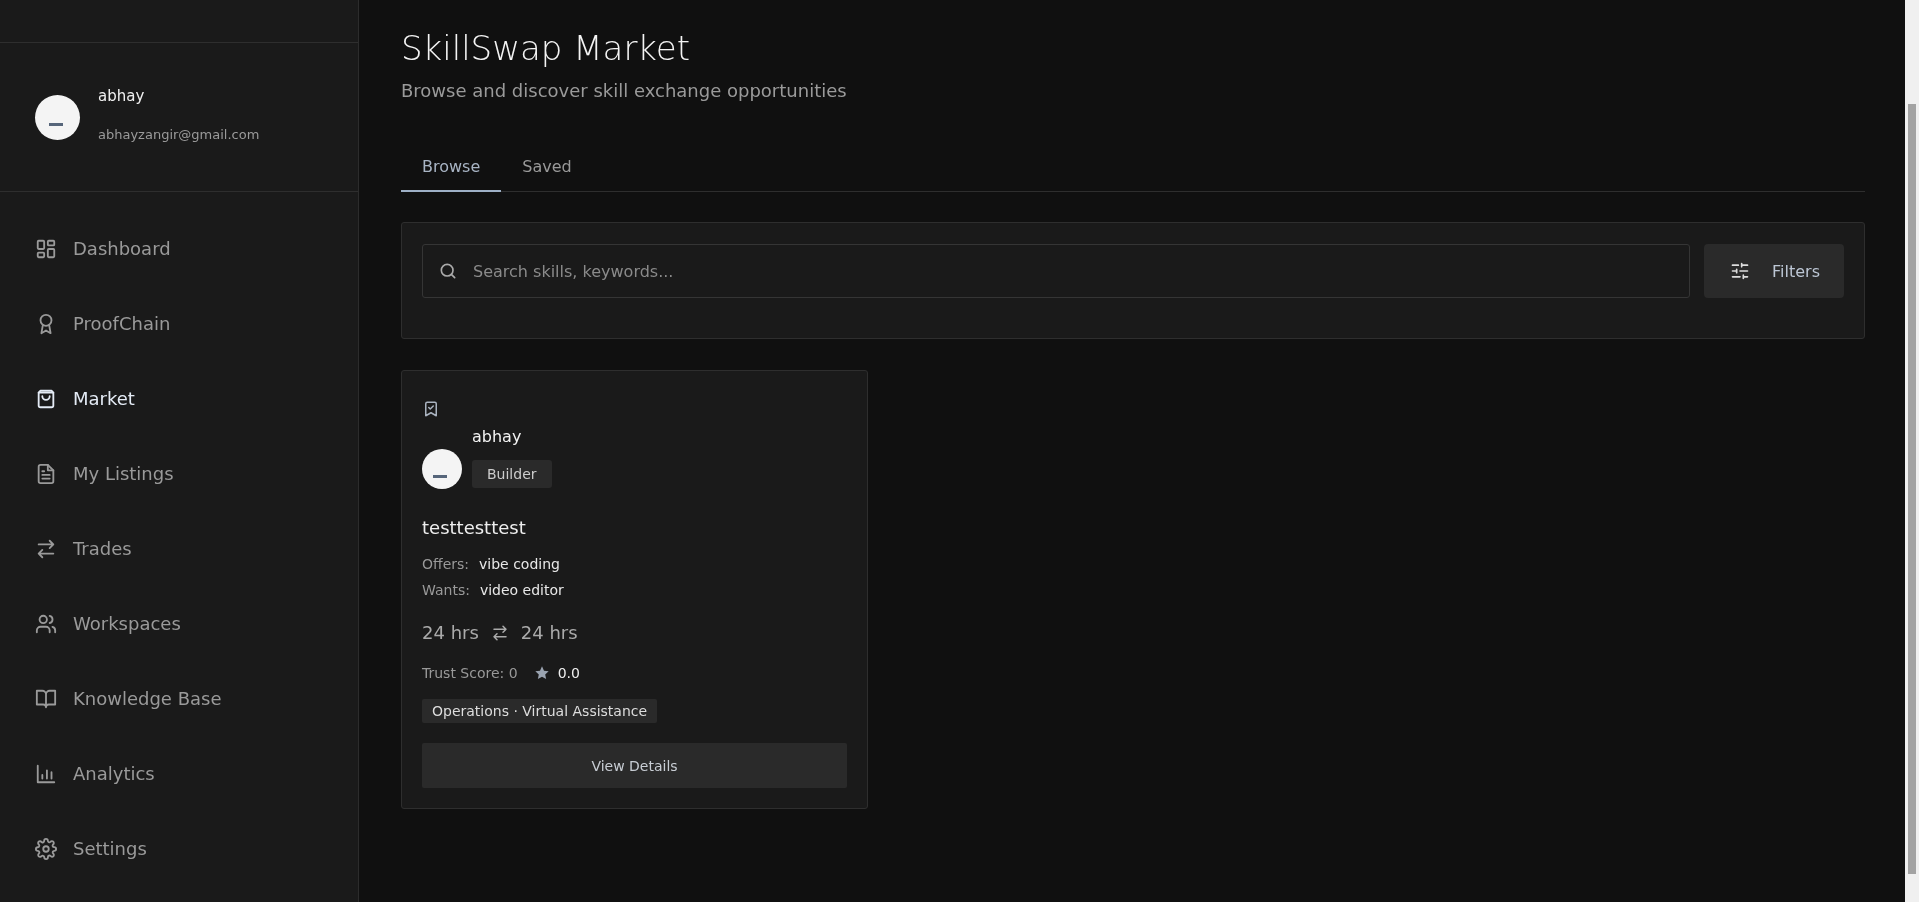 This screenshot has width=1919, height=902. I want to click on search-icon, so click(448, 271).